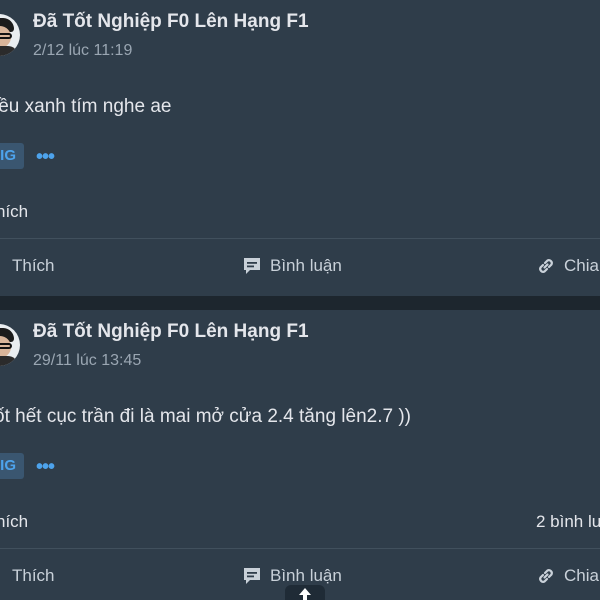 The image size is (600, 600). Describe the element at coordinates (86, 106) in the screenshot. I see `post-content: iều xanh tím nghe ae` at that location.